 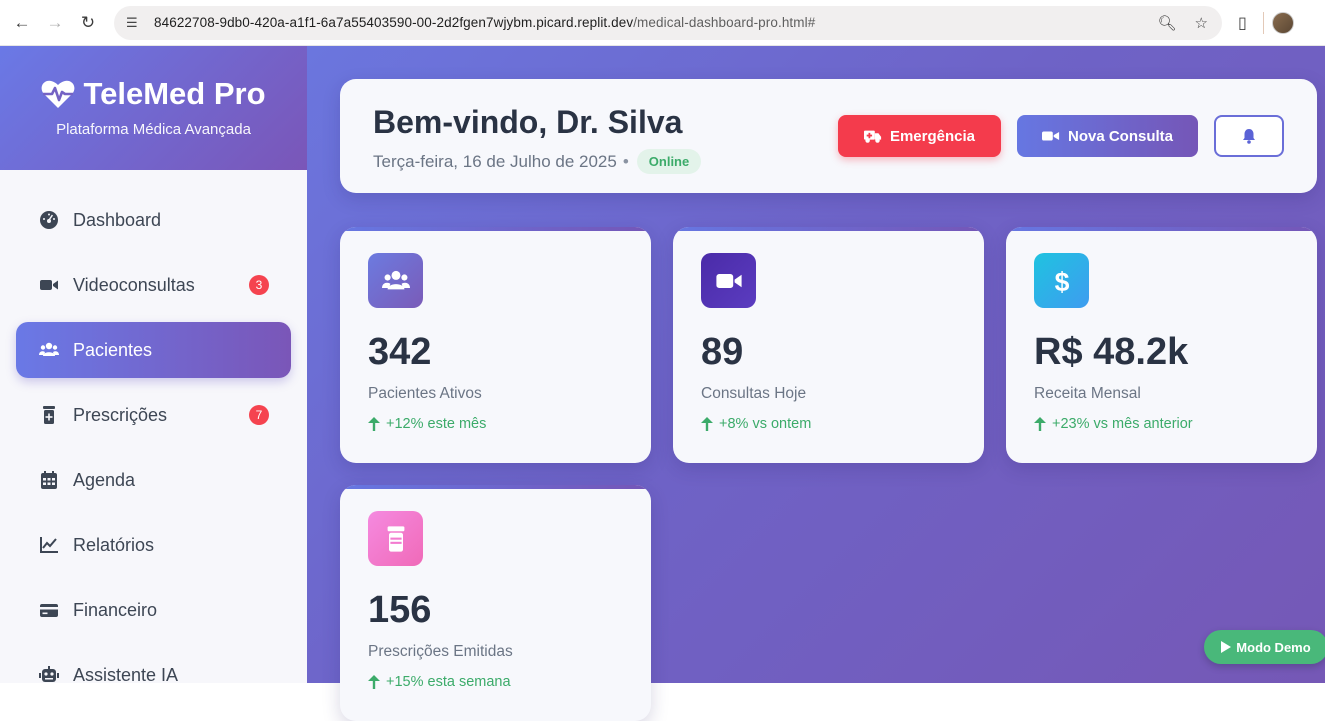 I want to click on sidebar-item-prescricoes: Prescrições 7, so click(x=153, y=415).